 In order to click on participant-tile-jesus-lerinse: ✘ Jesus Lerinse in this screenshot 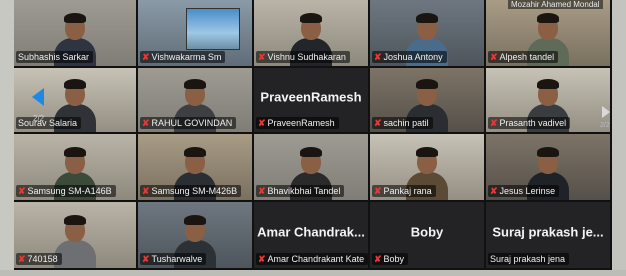, I will do `click(549, 168)`.